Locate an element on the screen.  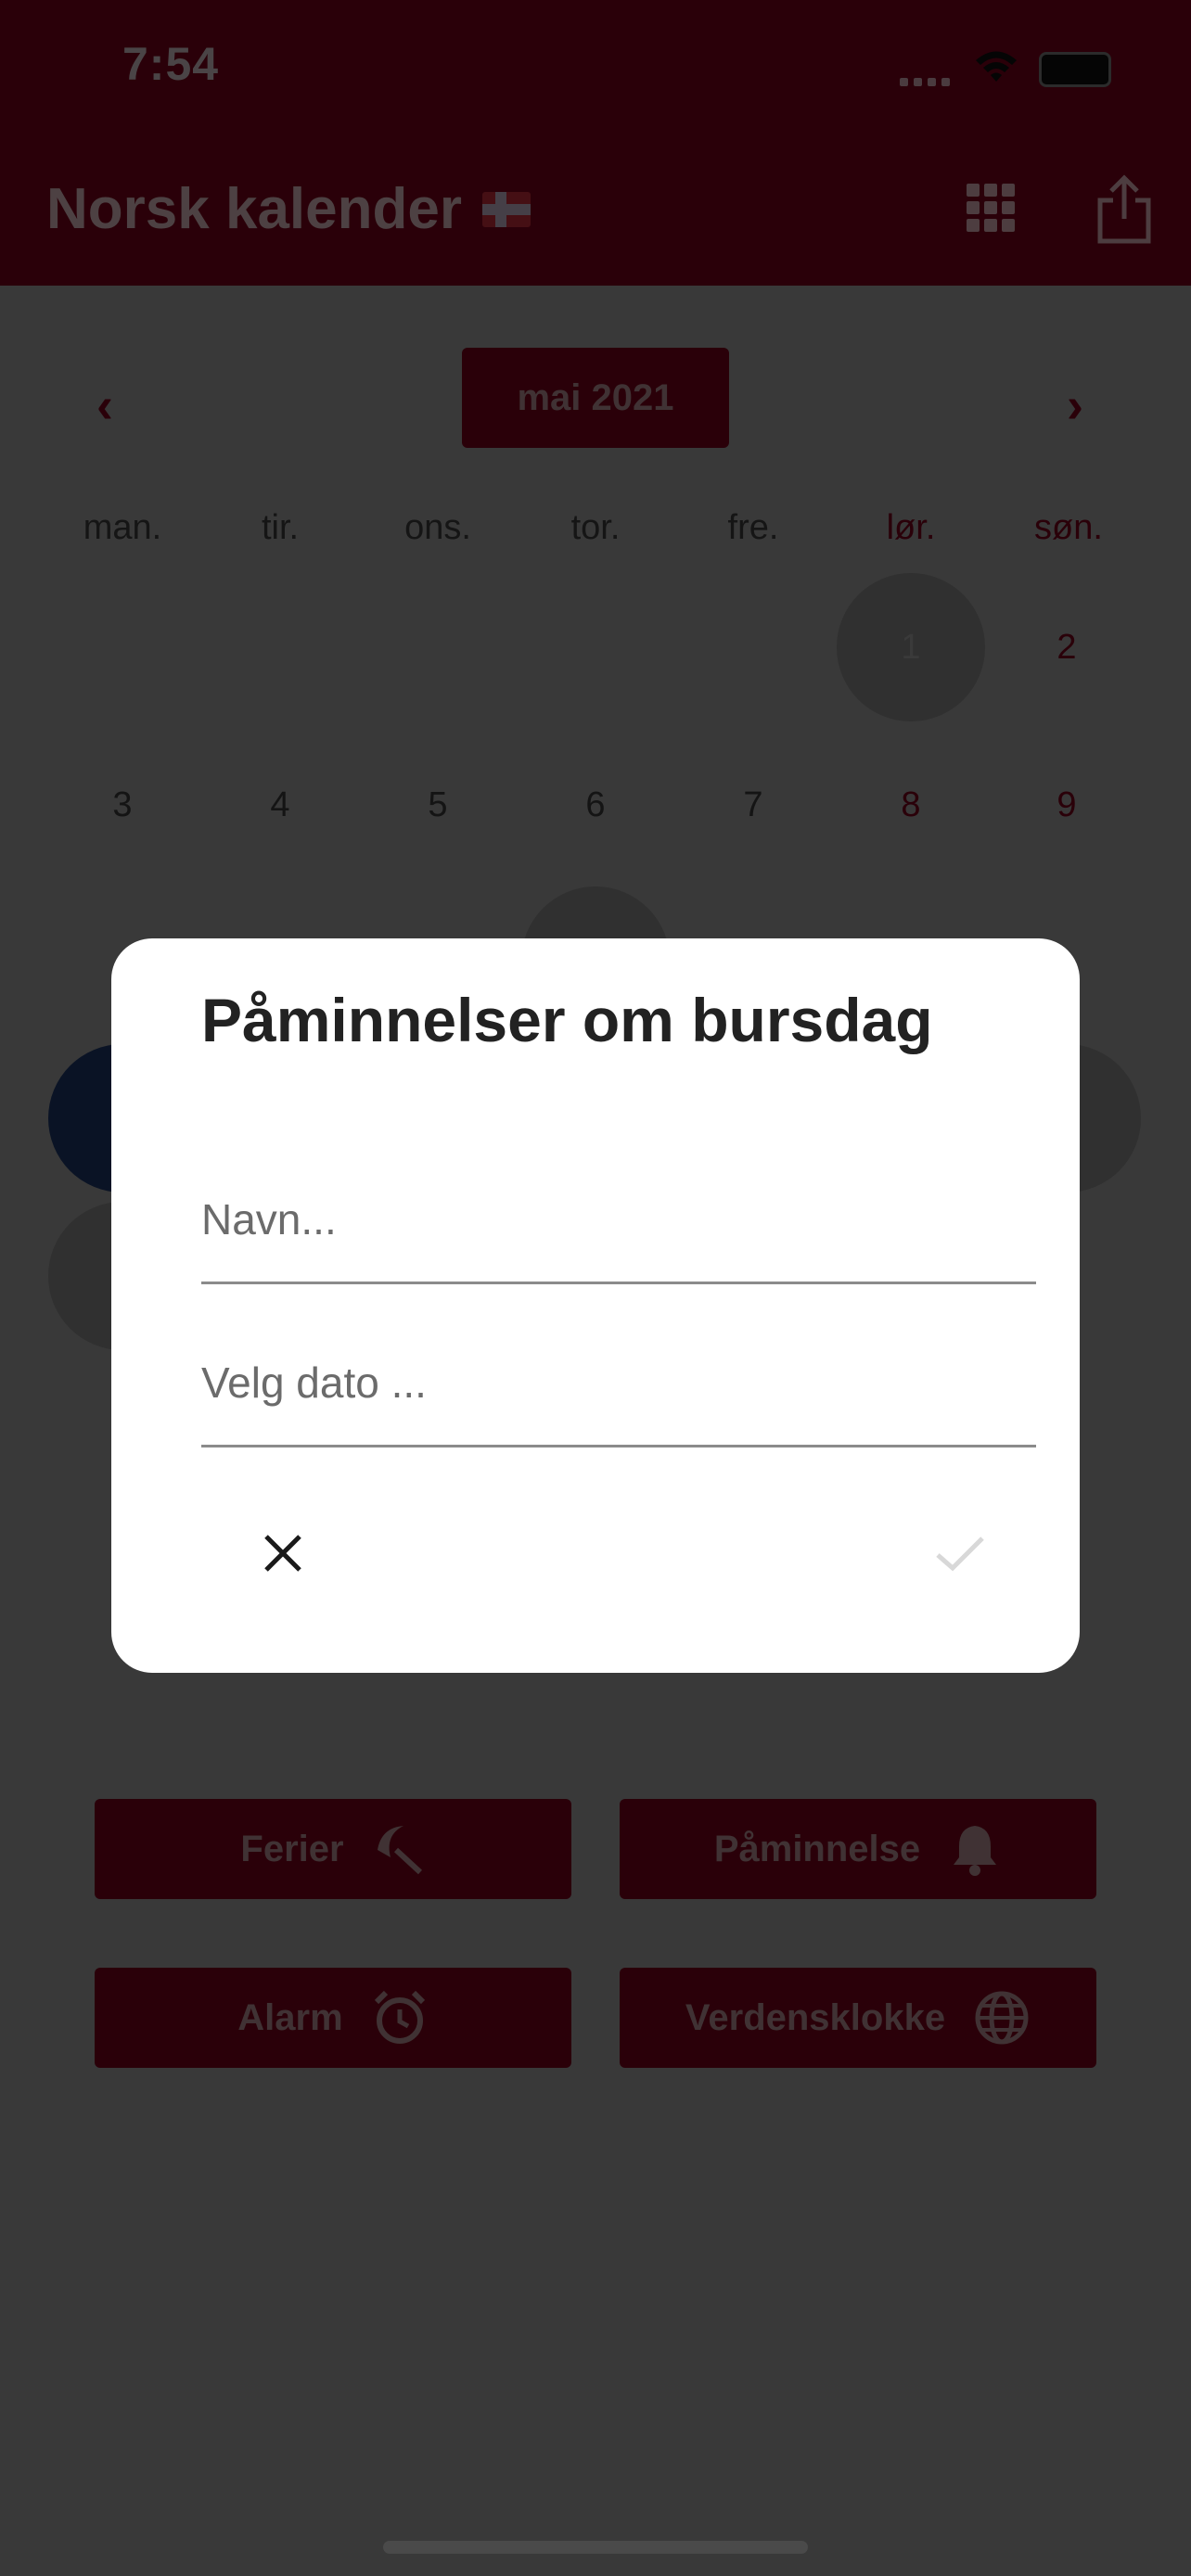
calendar-day: 1 is located at coordinates (911, 647).